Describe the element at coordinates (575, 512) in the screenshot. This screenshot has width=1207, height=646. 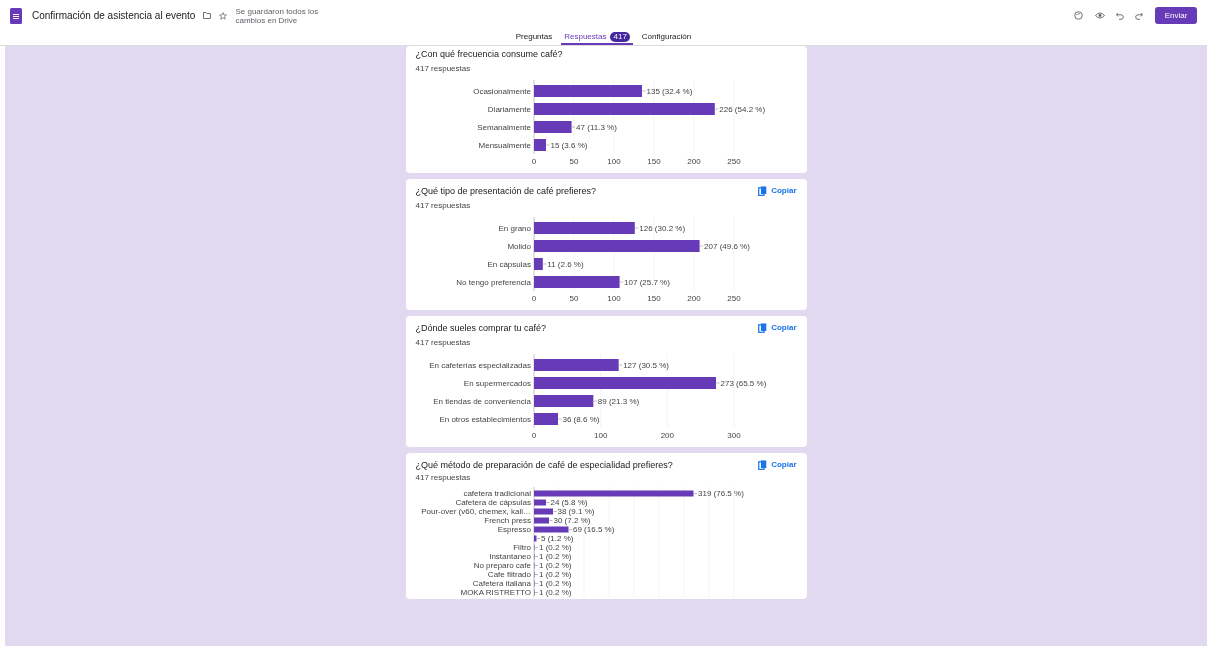
I see `value-label: 38 (9.1 %)` at that location.